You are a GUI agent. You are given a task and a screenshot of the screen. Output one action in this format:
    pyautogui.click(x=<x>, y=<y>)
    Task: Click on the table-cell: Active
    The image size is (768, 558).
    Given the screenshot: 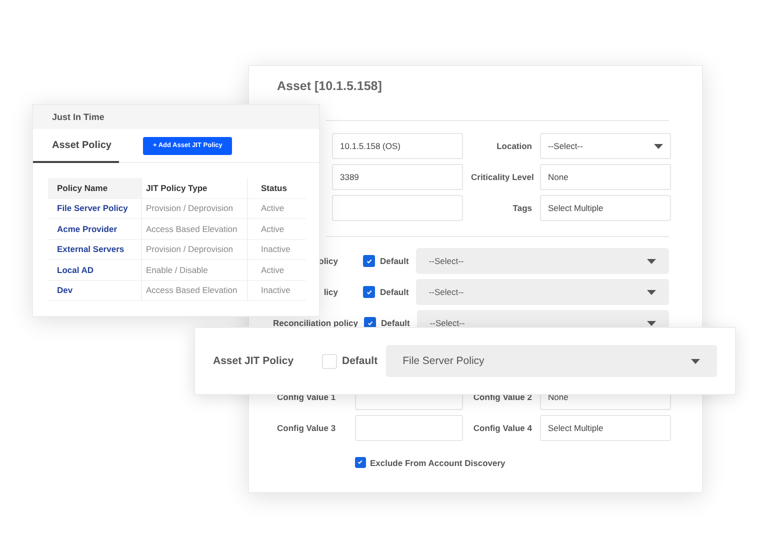 What is the action you would take?
    pyautogui.click(x=277, y=208)
    